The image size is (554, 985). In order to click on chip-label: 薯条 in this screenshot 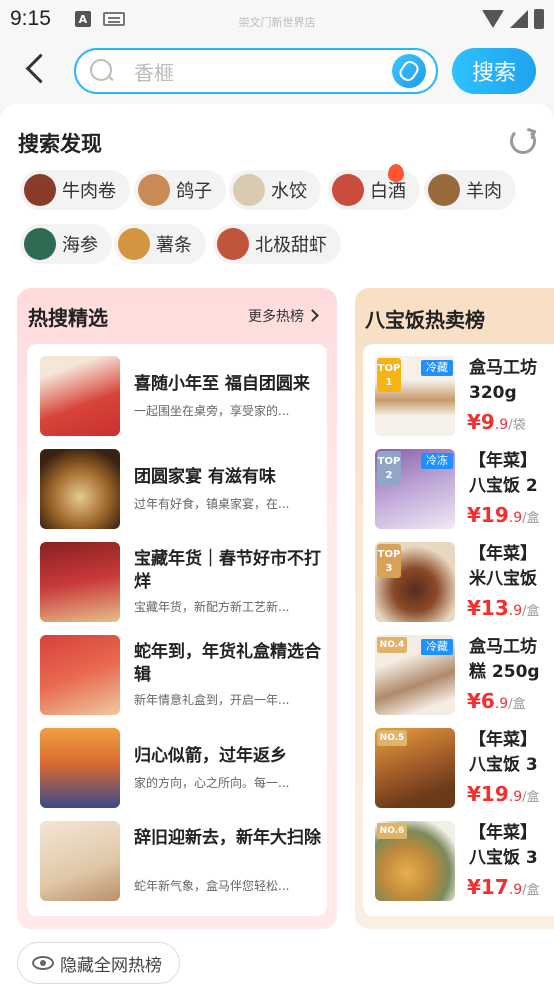, I will do `click(174, 245)`.